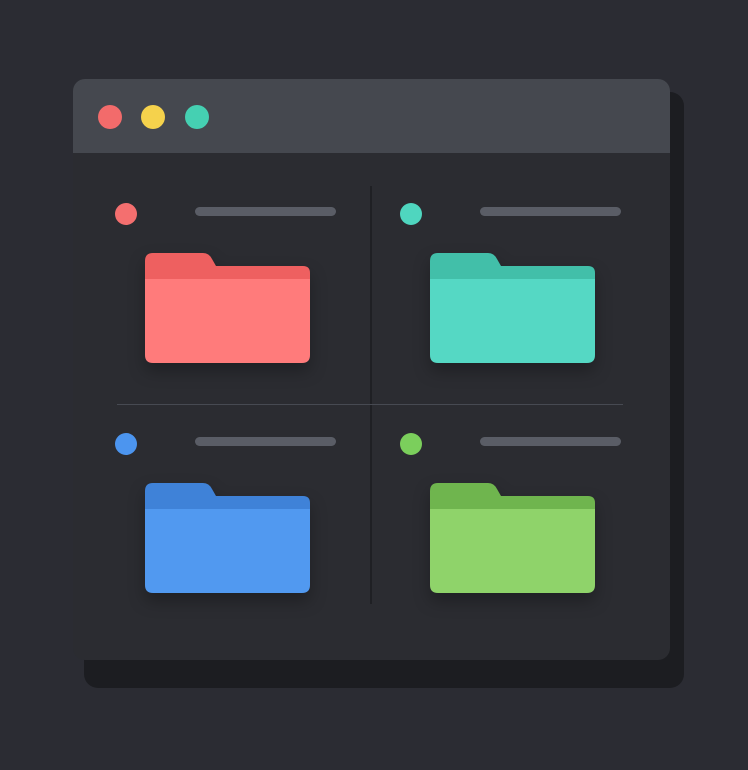  Describe the element at coordinates (411, 444) in the screenshot. I see `status-dot-green` at that location.